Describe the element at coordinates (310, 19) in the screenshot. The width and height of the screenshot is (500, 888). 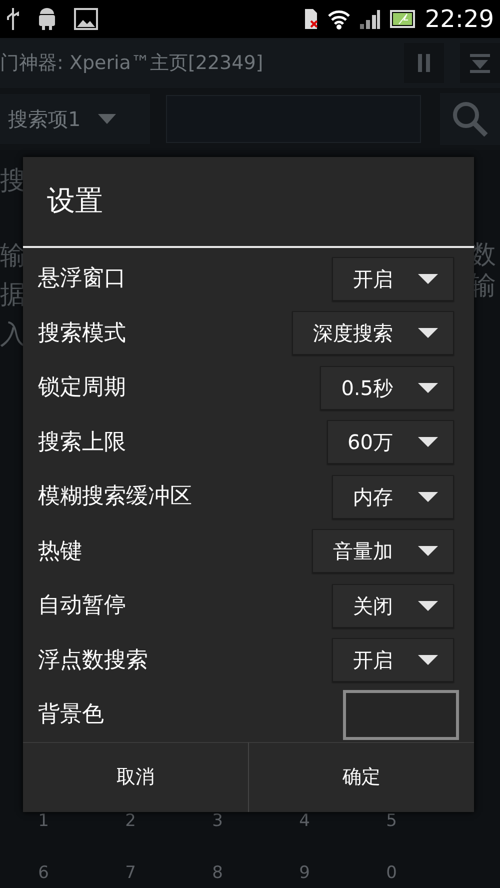
I see `sim-card-icon` at that location.